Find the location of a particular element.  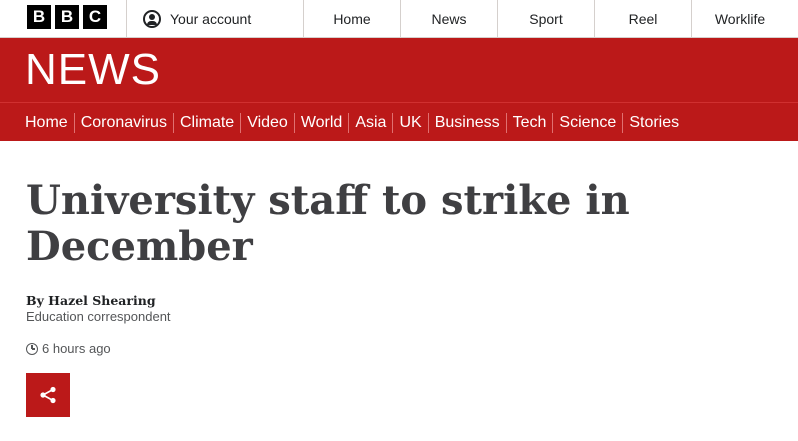

logo-letter-b2: B is located at coordinates (67, 17).